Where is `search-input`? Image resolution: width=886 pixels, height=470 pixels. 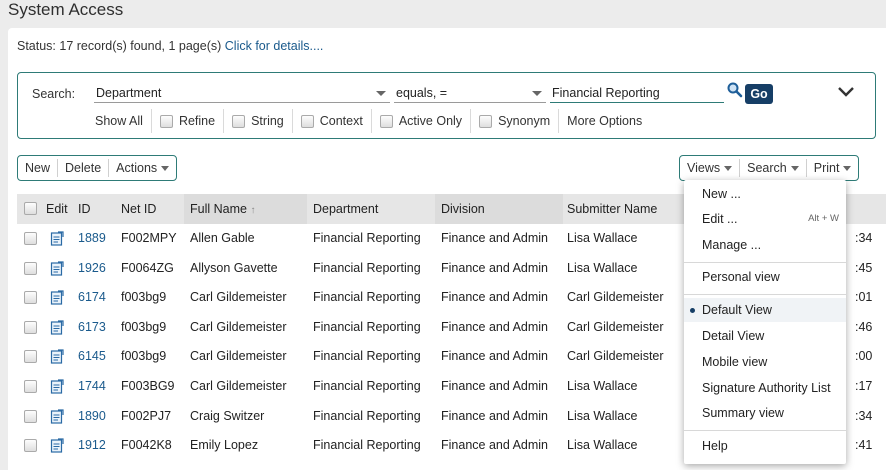
search-input is located at coordinates (637, 93).